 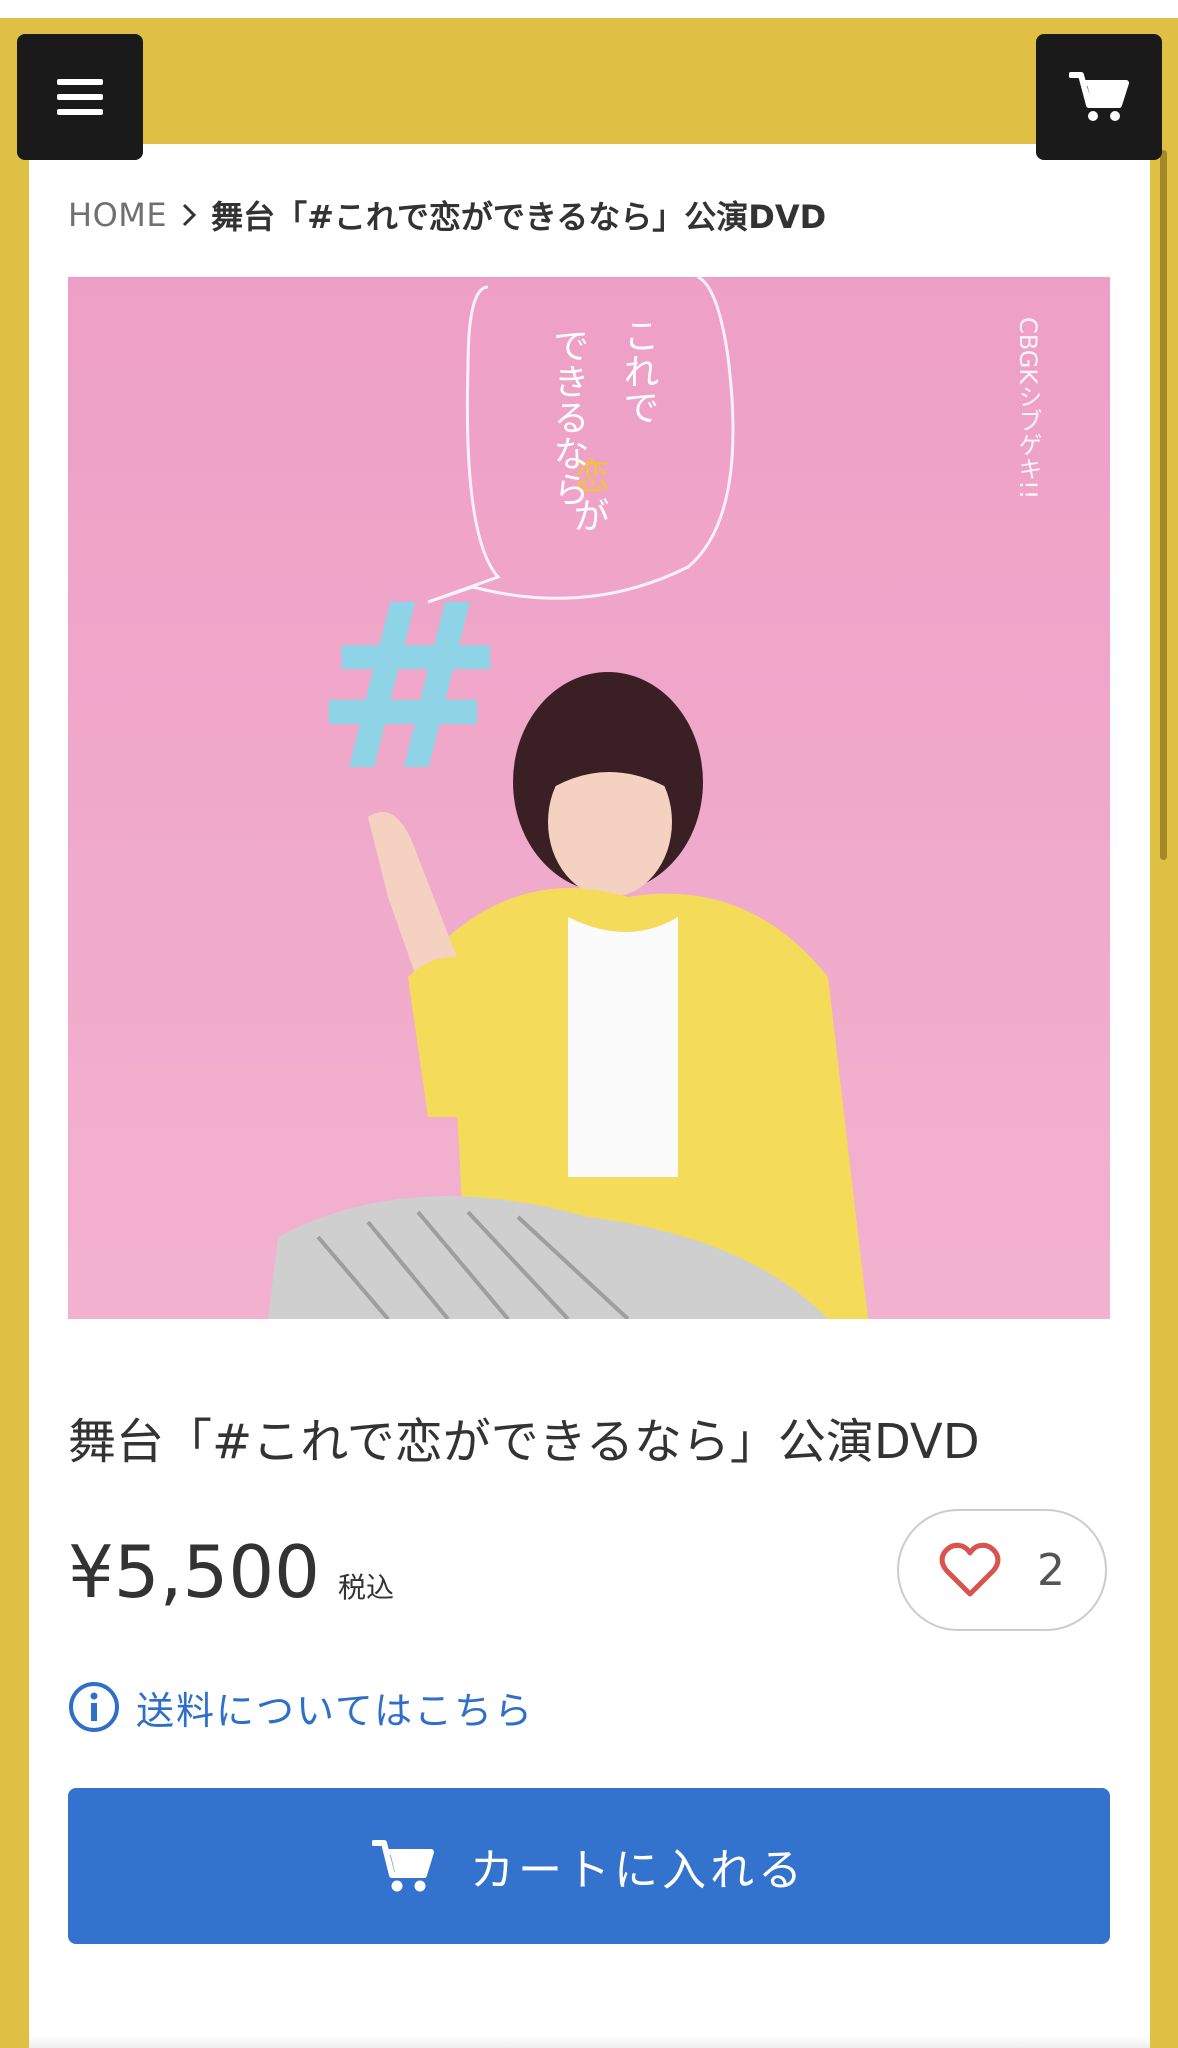 I want to click on add-to-cart-label: カートに入れる, so click(x=638, y=1870).